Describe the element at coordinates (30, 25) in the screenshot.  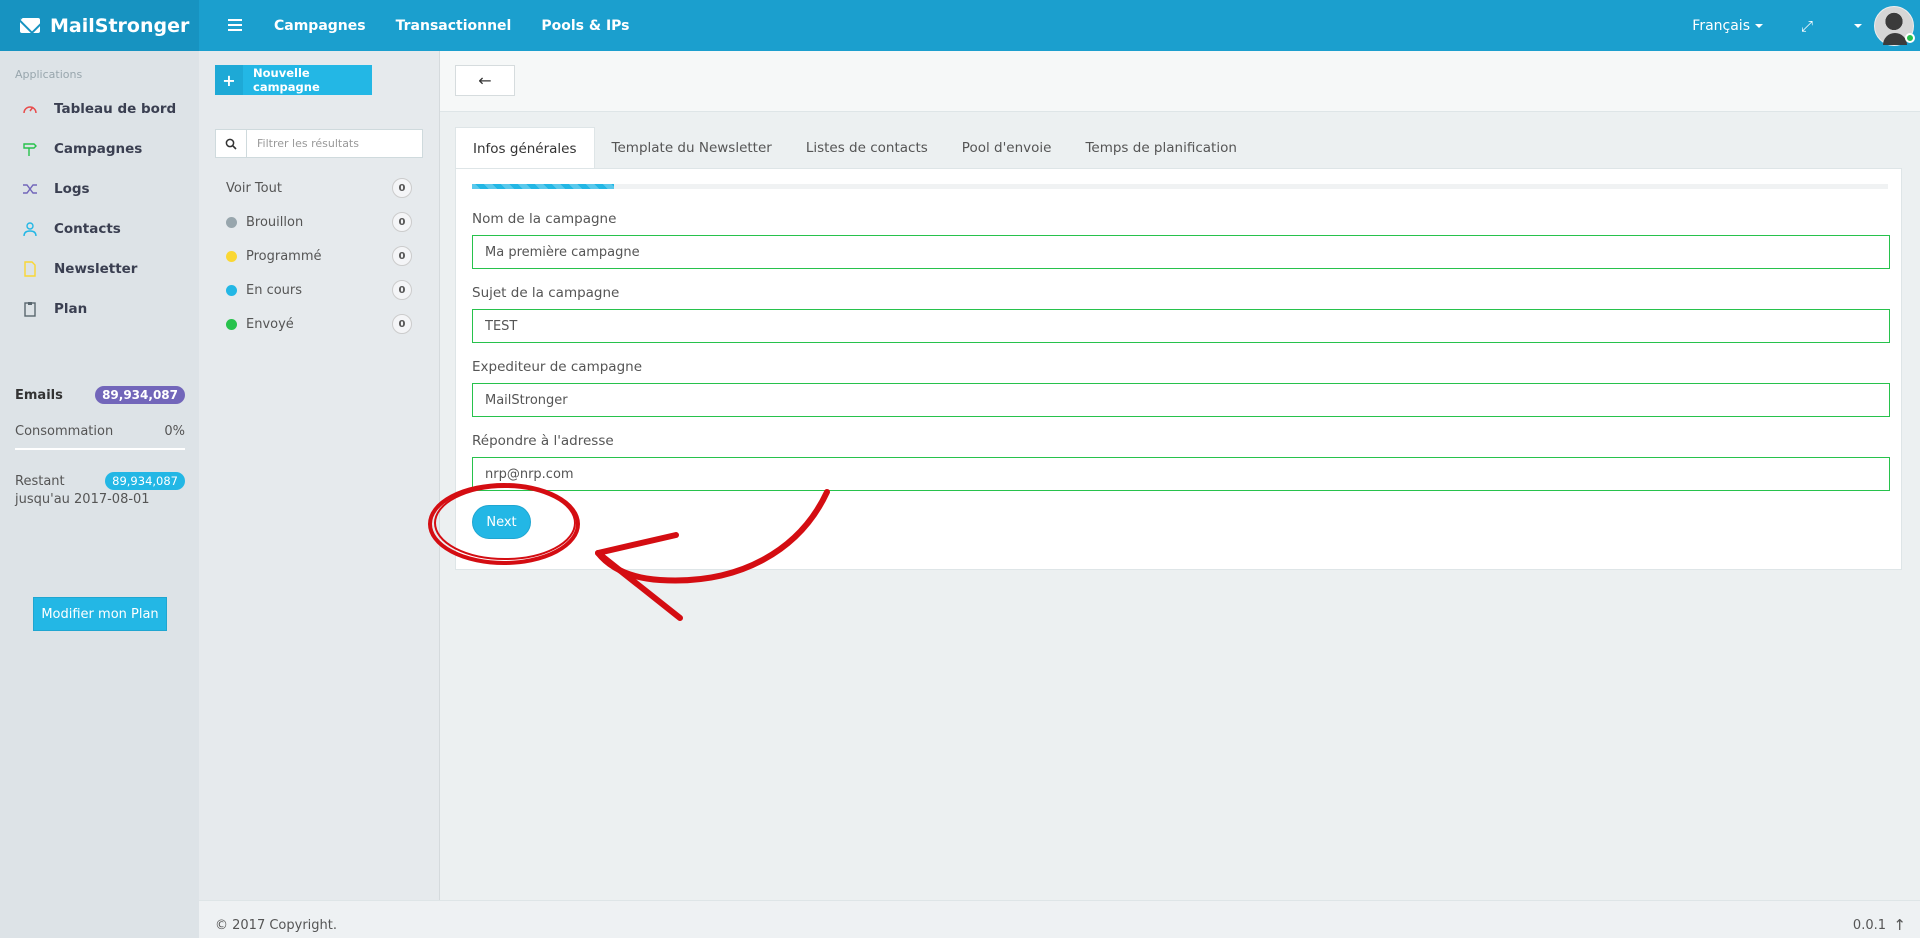
I see `envelope-icon` at that location.